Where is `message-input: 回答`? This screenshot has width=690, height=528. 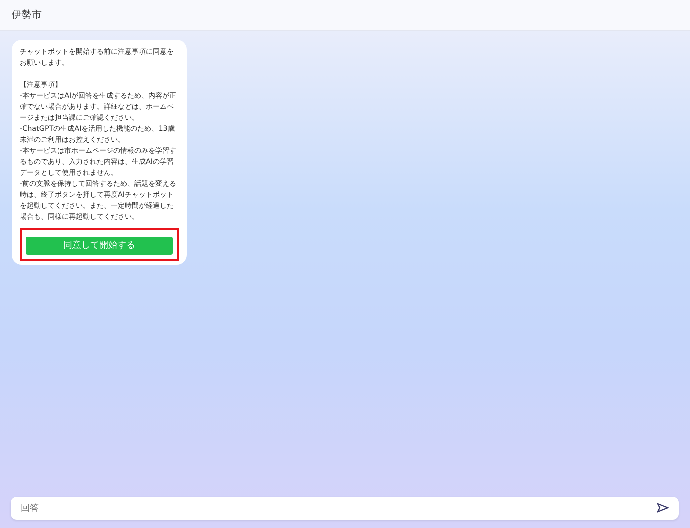 message-input: 回答 is located at coordinates (345, 508).